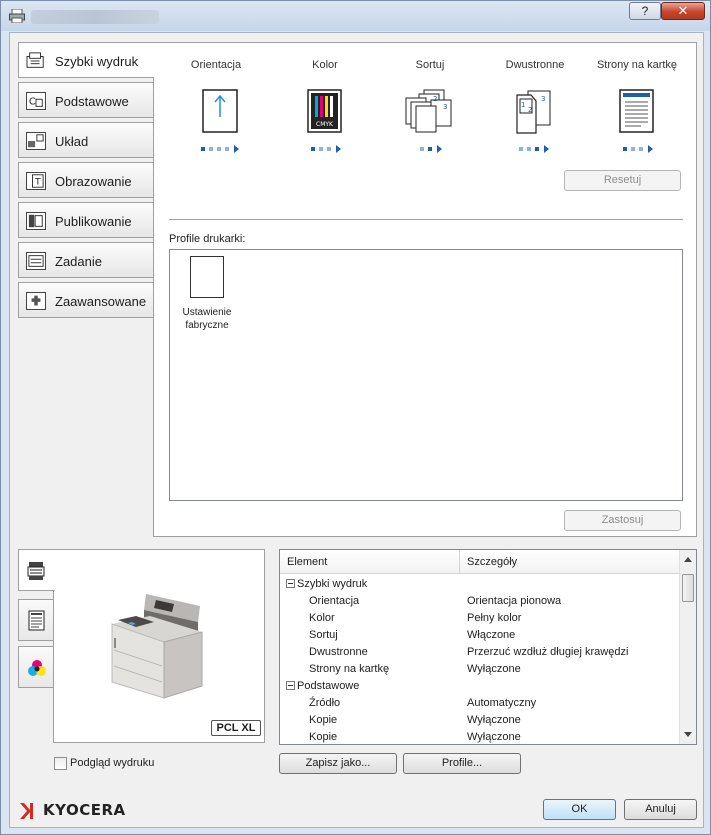 The width and height of the screenshot is (711, 835). I want to click on tab-advanced: Zaawansowane, so click(85, 300).